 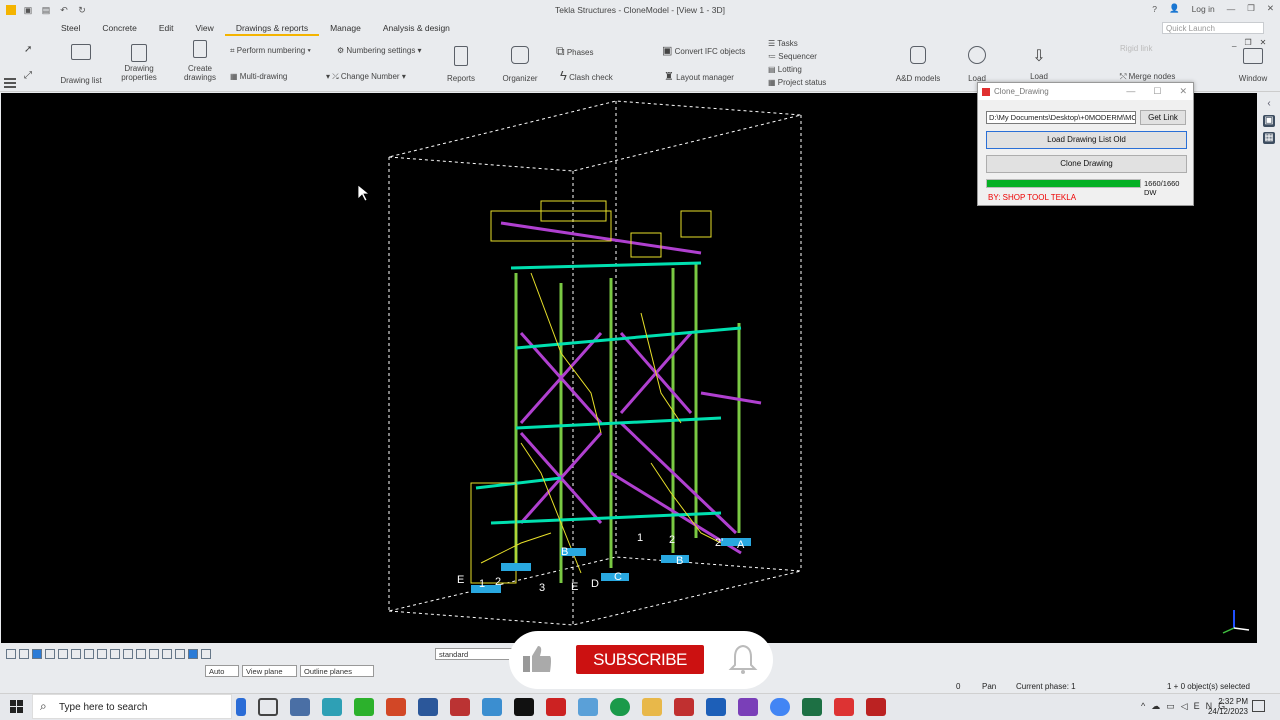 What do you see at coordinates (268, 707) in the screenshot?
I see `taskview-icon` at bounding box center [268, 707].